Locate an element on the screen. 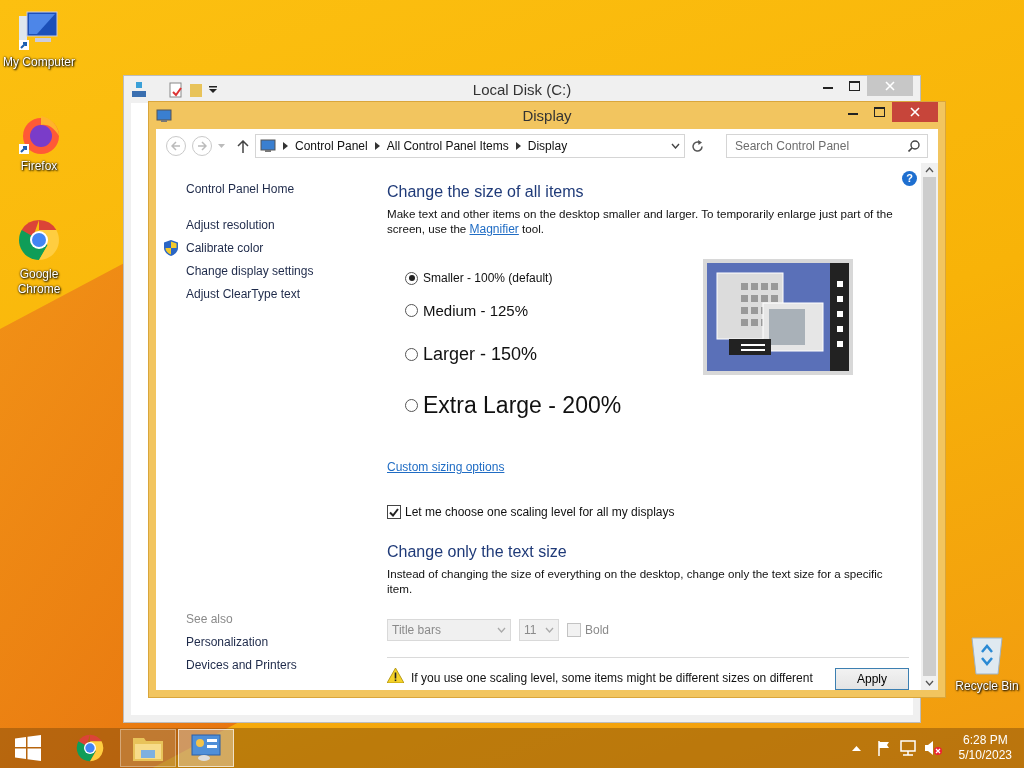 The height and width of the screenshot is (768, 1024). up-arrow-icon is located at coordinates (243, 146).